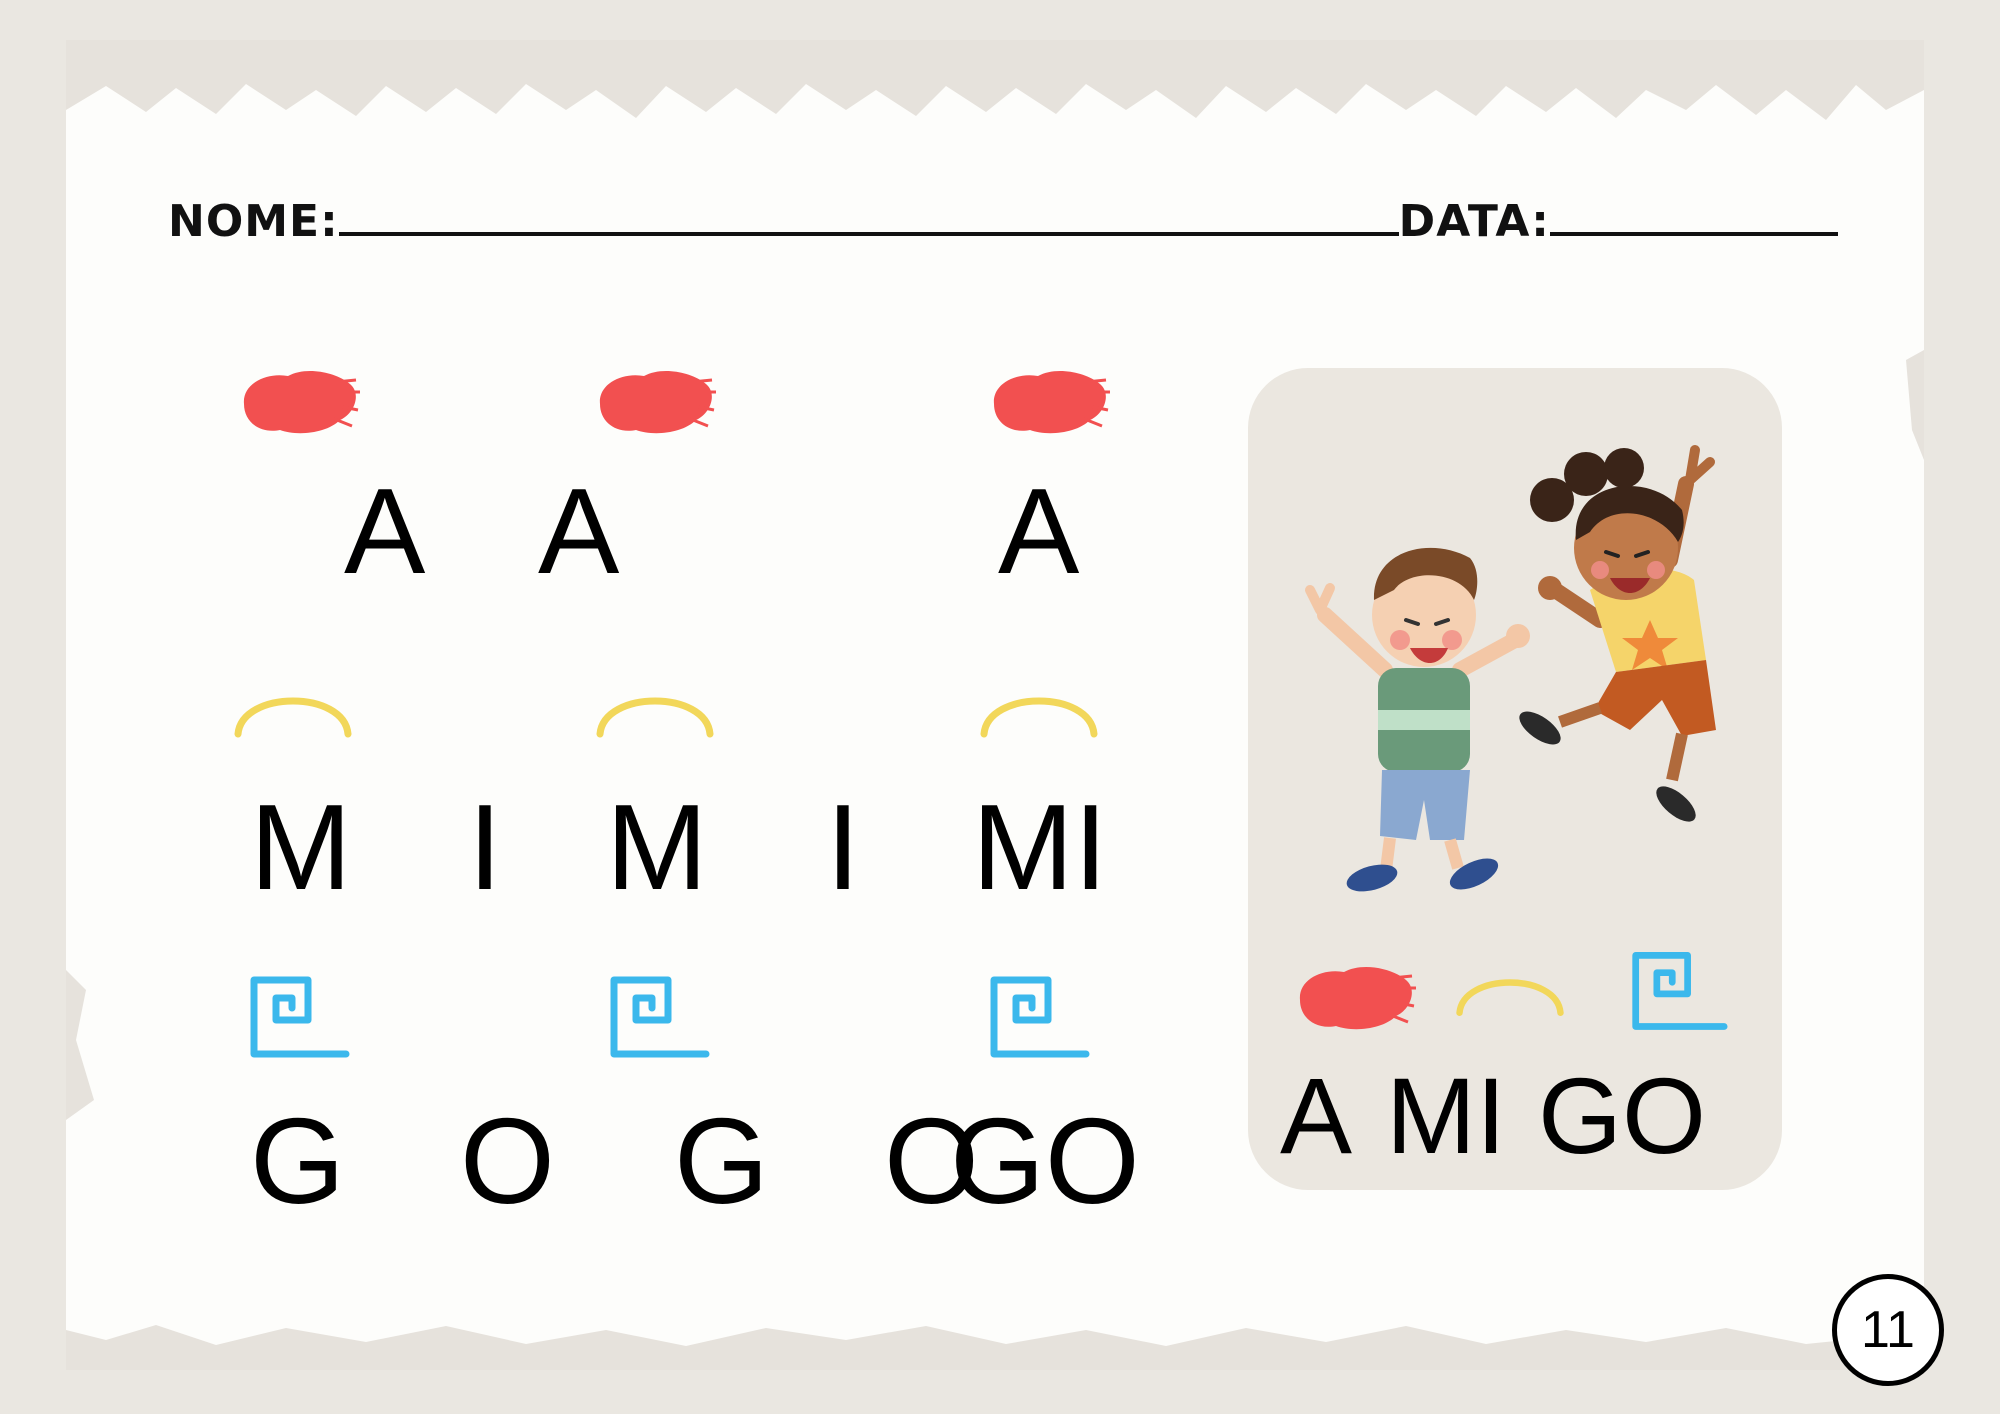  Describe the element at coordinates (1617, 633) in the screenshot. I see `girl-figure` at that location.